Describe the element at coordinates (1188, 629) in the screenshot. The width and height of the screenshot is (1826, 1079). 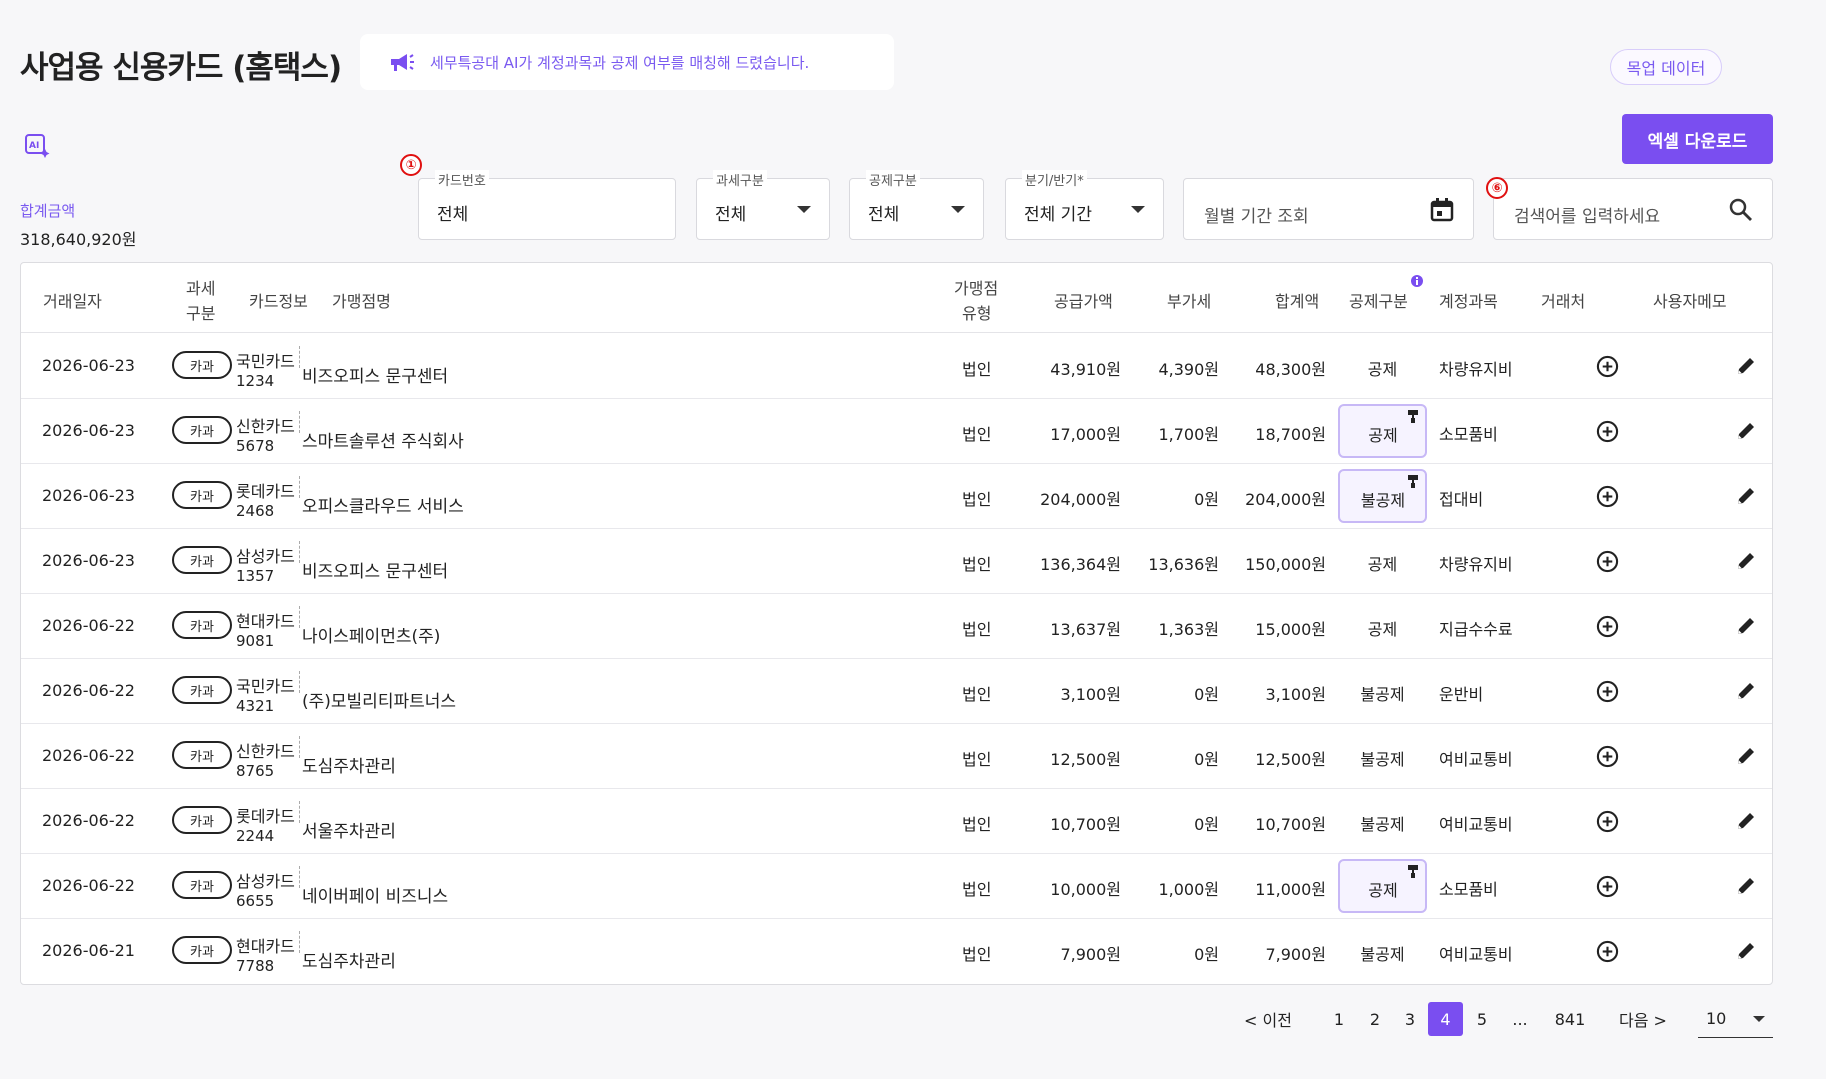
I see `vat-amount-cell: 1,363원` at that location.